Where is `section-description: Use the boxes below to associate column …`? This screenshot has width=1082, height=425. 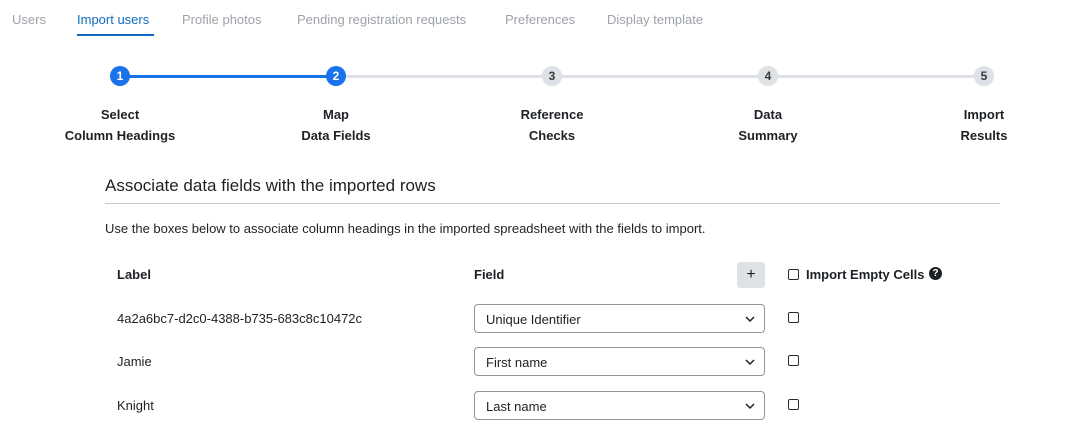 section-description: Use the boxes below to associate column … is located at coordinates (405, 228).